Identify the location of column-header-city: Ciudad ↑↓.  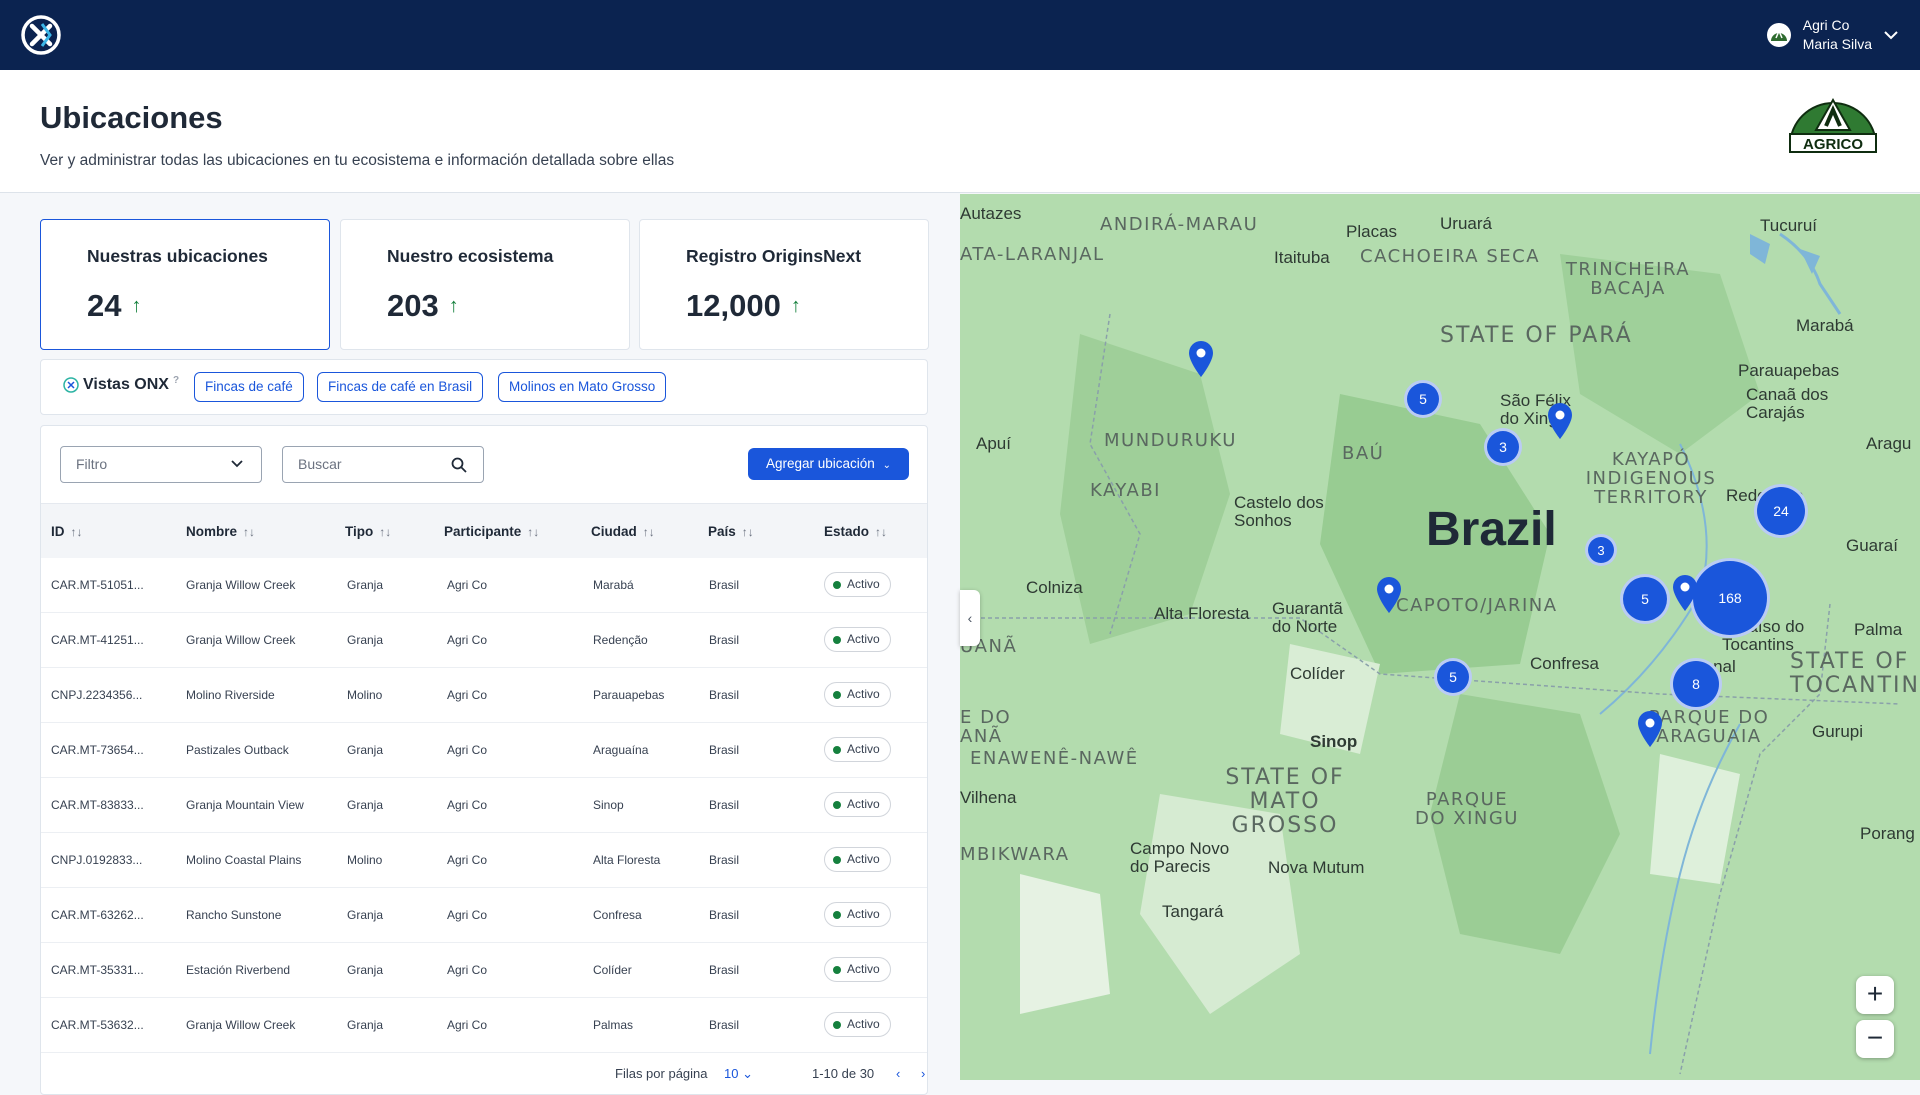
(623, 531).